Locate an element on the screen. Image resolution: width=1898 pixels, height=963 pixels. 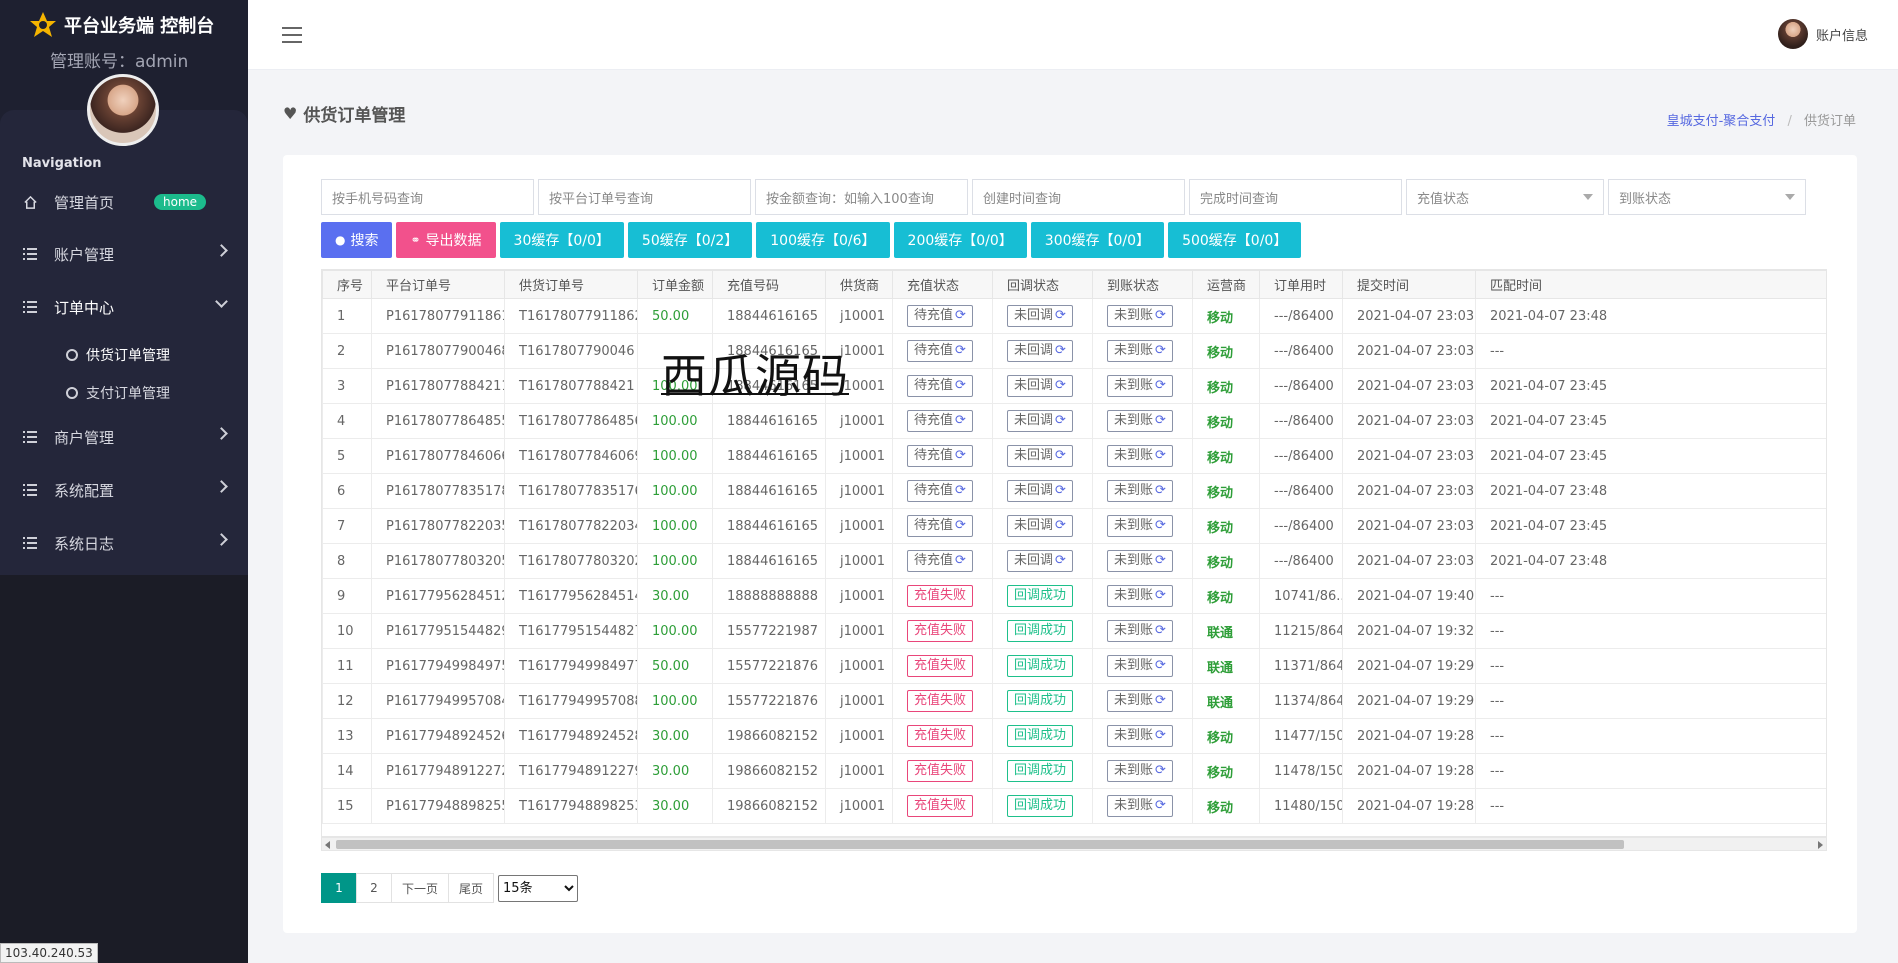
page-size-select: 15条 is located at coordinates (538, 888).